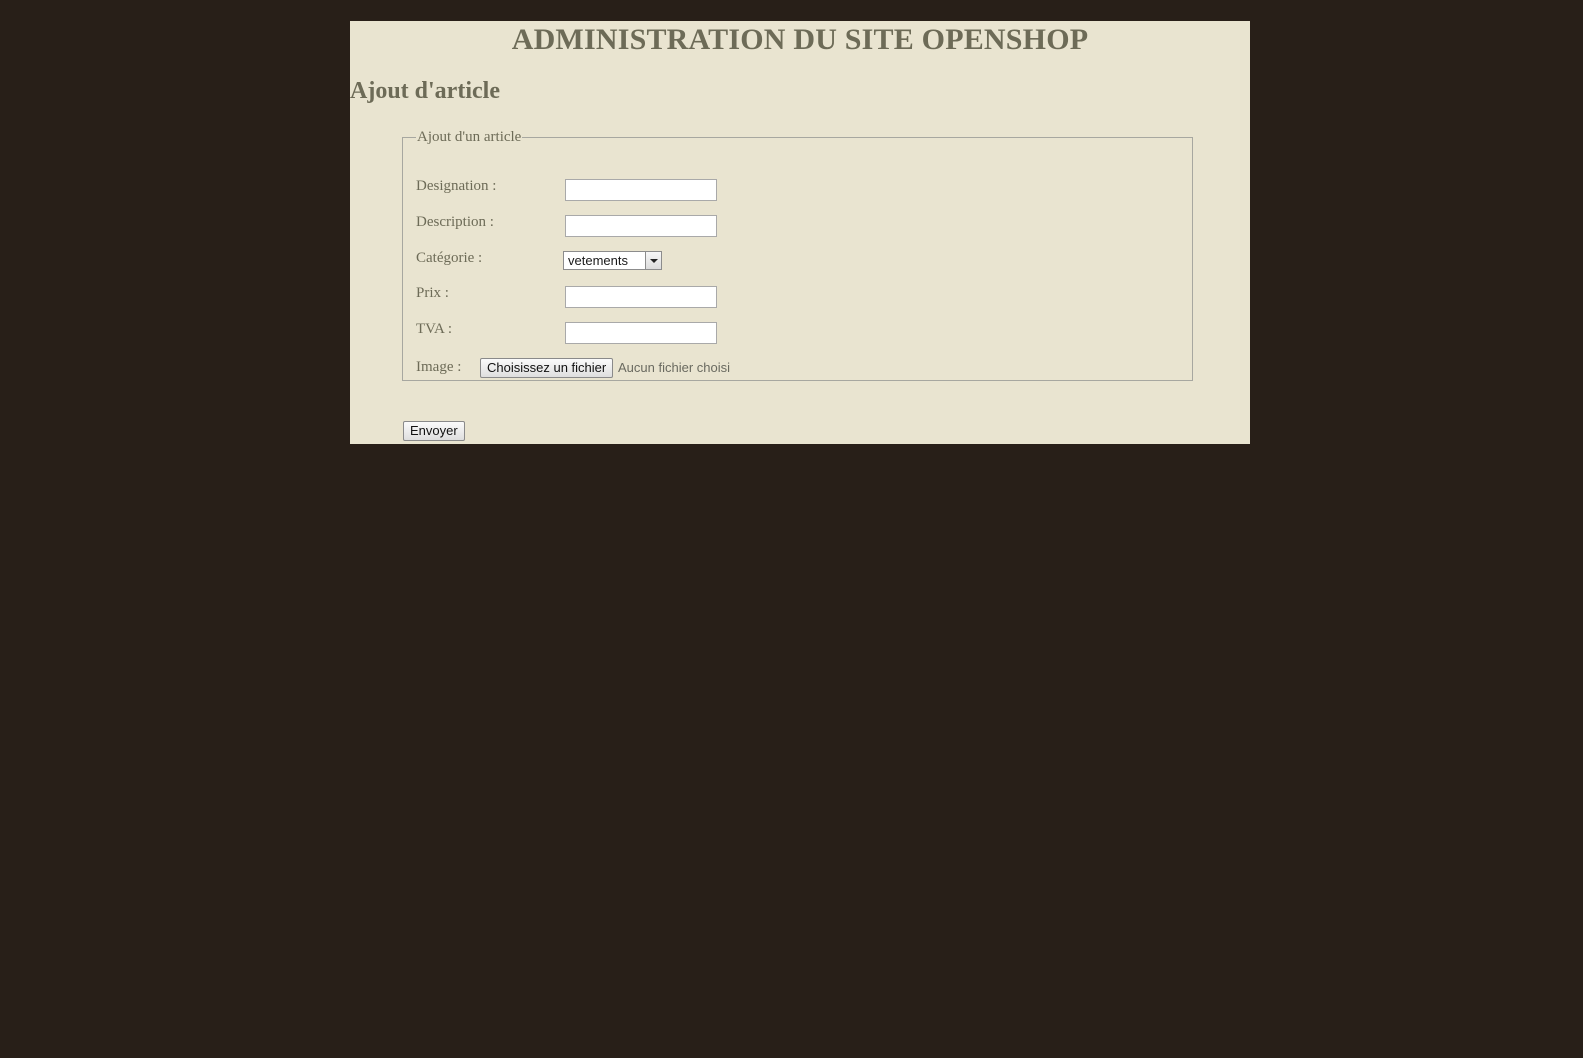 The height and width of the screenshot is (1058, 1583). What do you see at coordinates (674, 367) in the screenshot?
I see `file-status-text: Aucun fichier choisi` at bounding box center [674, 367].